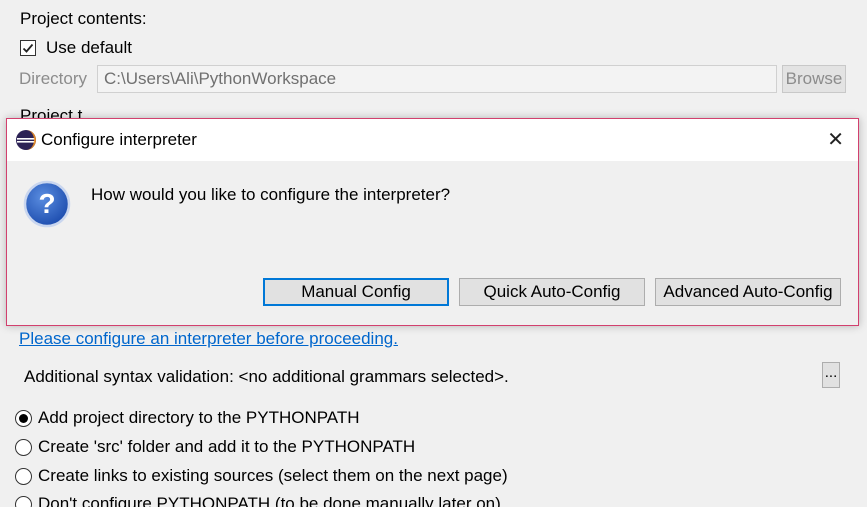 This screenshot has height=507, width=867. I want to click on use-default-checkbox, so click(28, 48).